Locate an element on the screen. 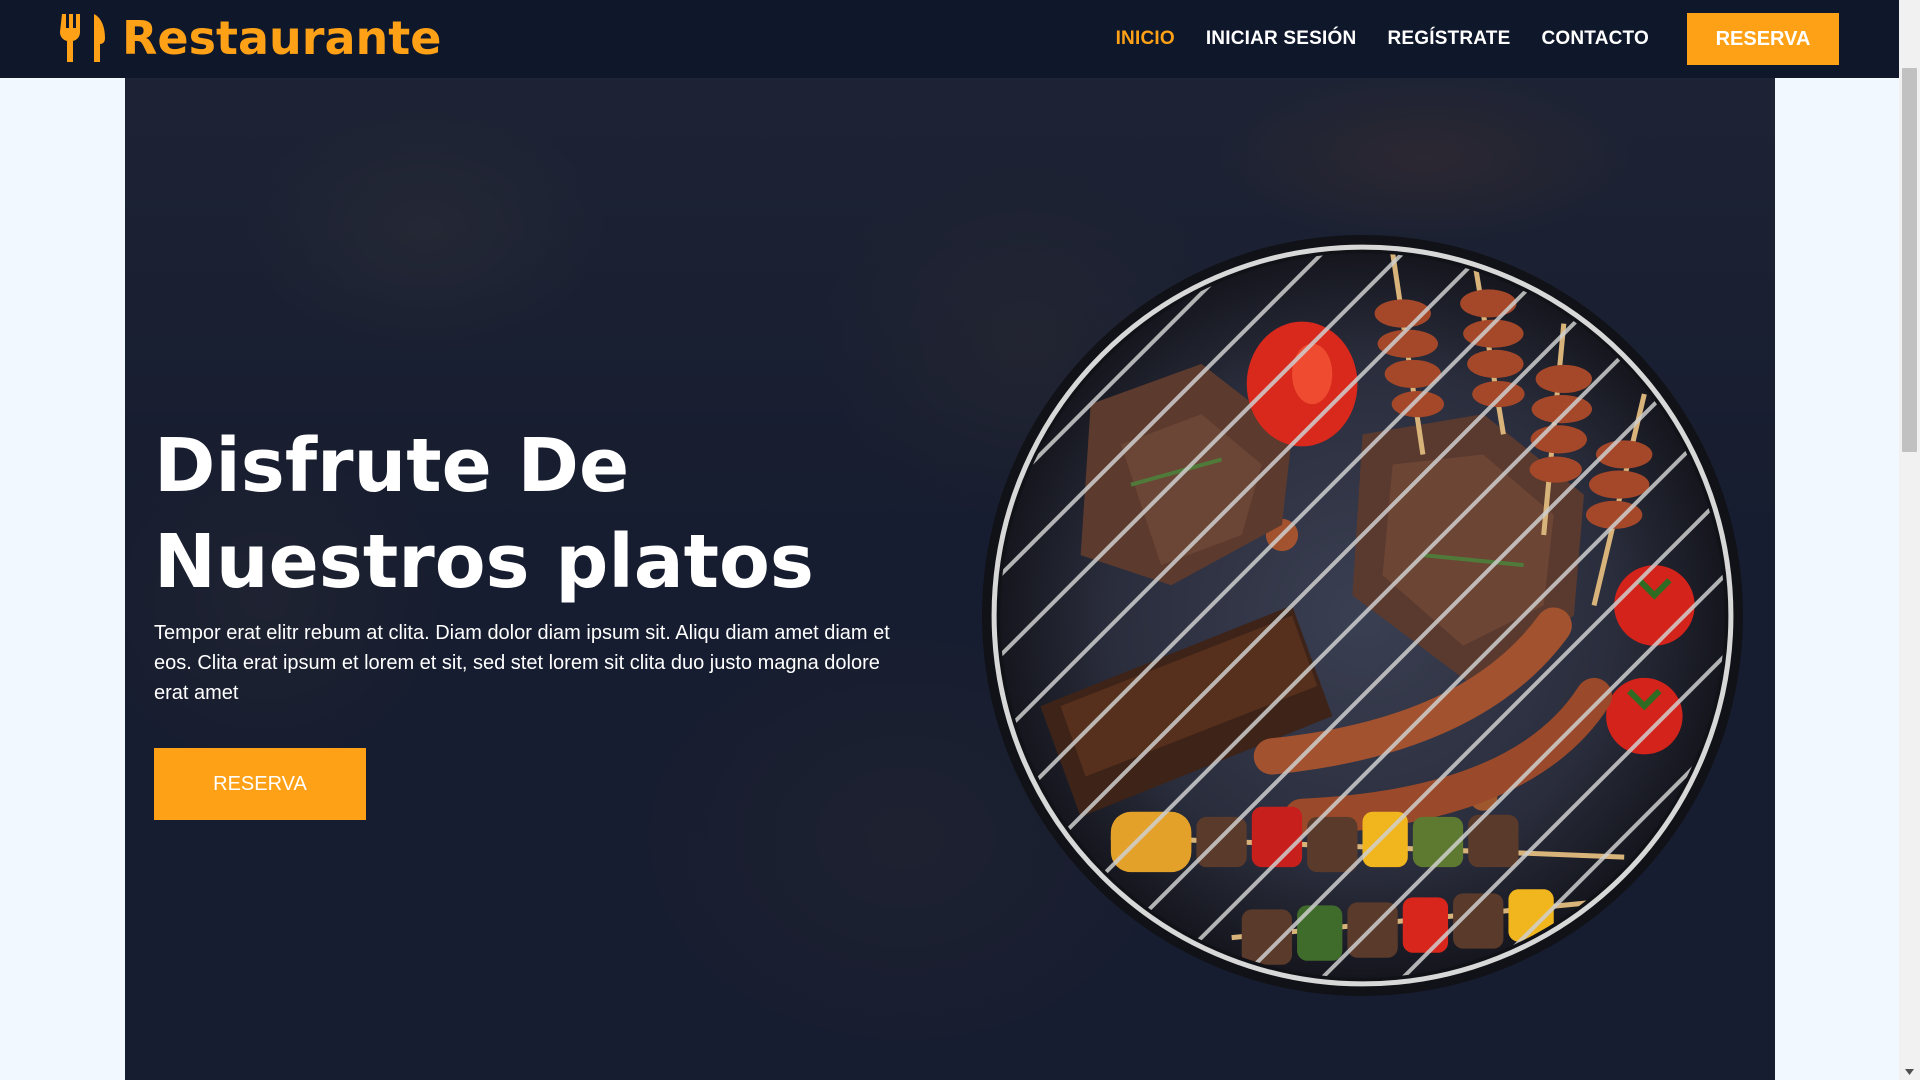 This screenshot has height=1080, width=1920. nav-item-iniciar-sesion: INICIAR SESIÓN is located at coordinates (1281, 39).